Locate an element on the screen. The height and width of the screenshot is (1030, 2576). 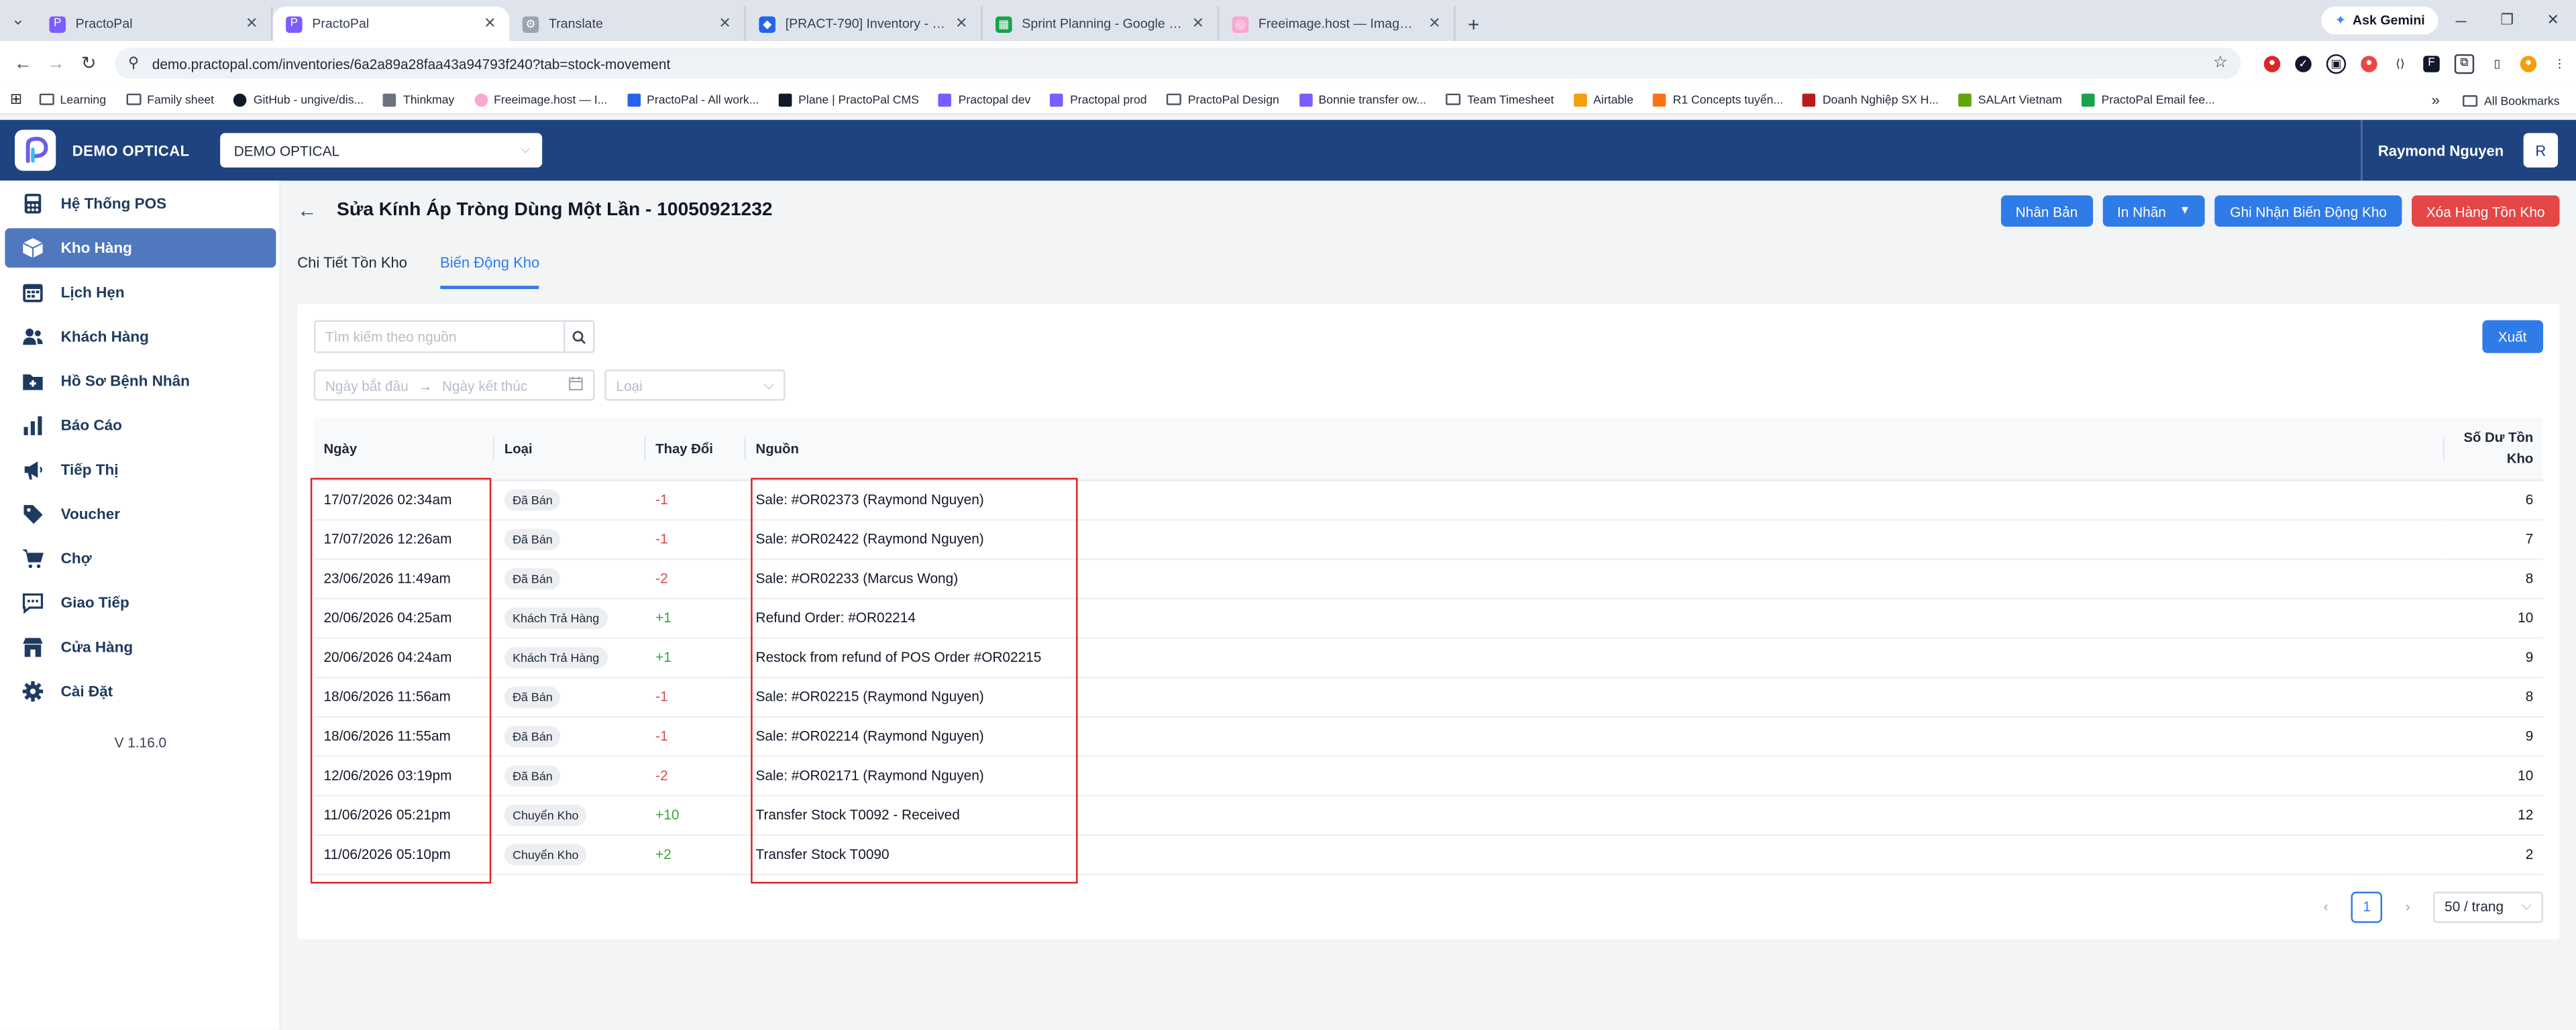
folder-icon is located at coordinates (133, 99).